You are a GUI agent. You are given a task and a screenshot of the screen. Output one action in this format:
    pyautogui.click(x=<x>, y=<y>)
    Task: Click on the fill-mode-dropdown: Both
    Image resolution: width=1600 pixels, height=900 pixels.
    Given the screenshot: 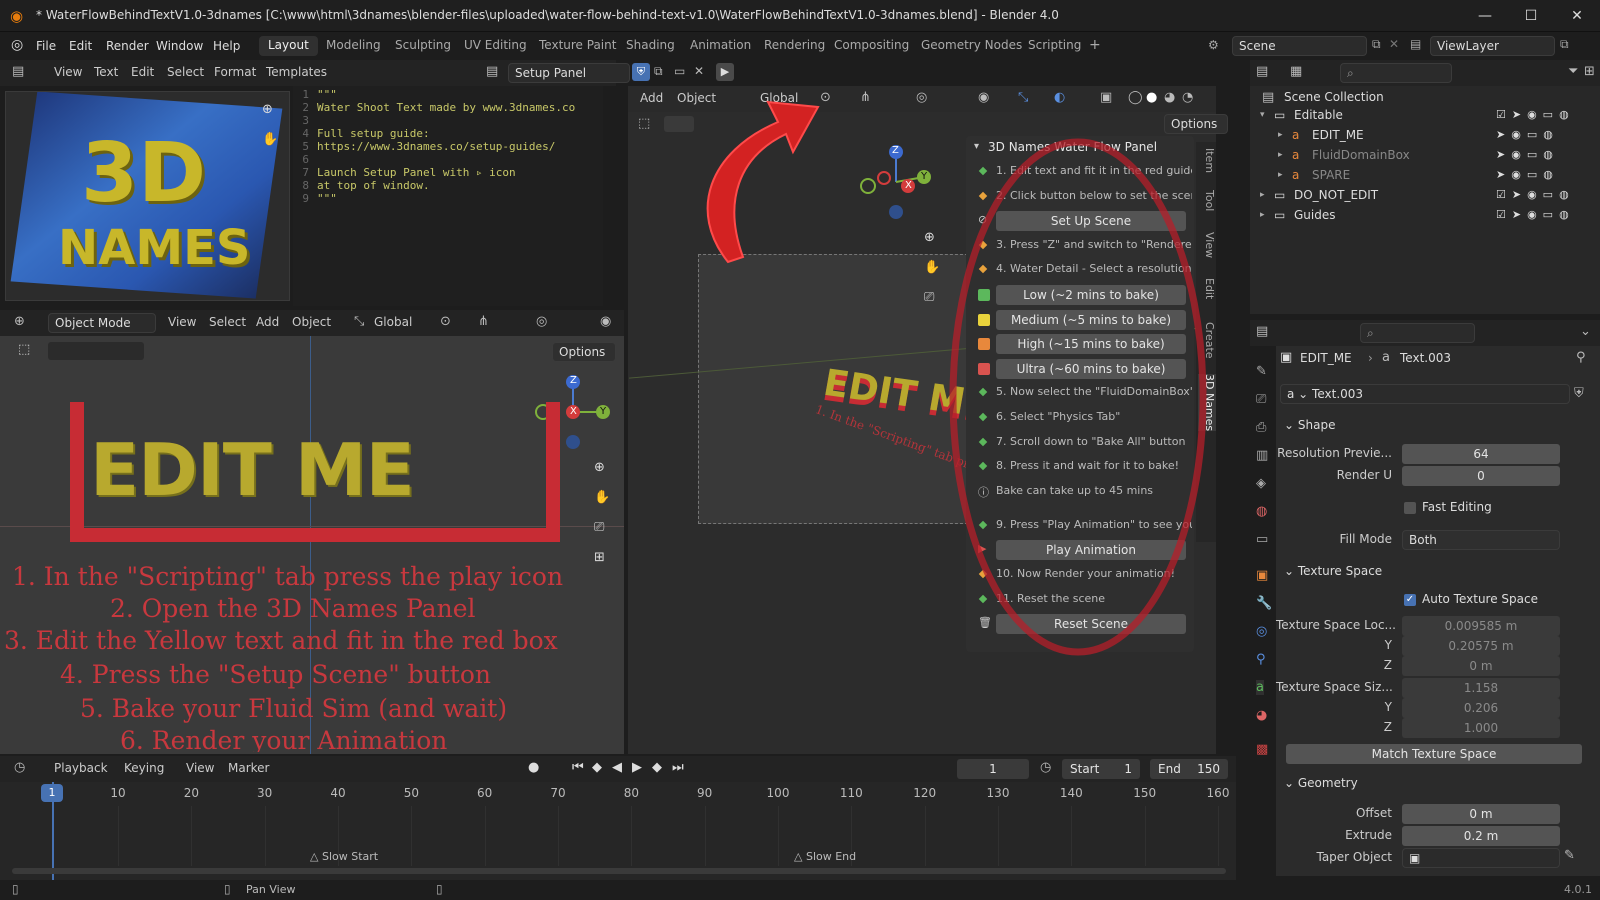 What is the action you would take?
    pyautogui.click(x=1481, y=540)
    